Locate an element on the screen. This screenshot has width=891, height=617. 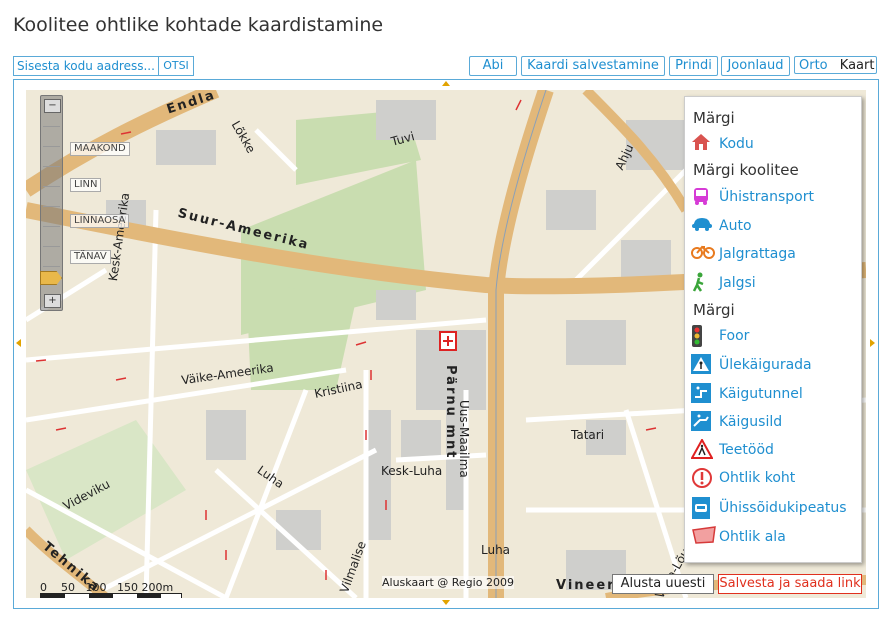
legend-home: Kodu is located at coordinates (722, 144).